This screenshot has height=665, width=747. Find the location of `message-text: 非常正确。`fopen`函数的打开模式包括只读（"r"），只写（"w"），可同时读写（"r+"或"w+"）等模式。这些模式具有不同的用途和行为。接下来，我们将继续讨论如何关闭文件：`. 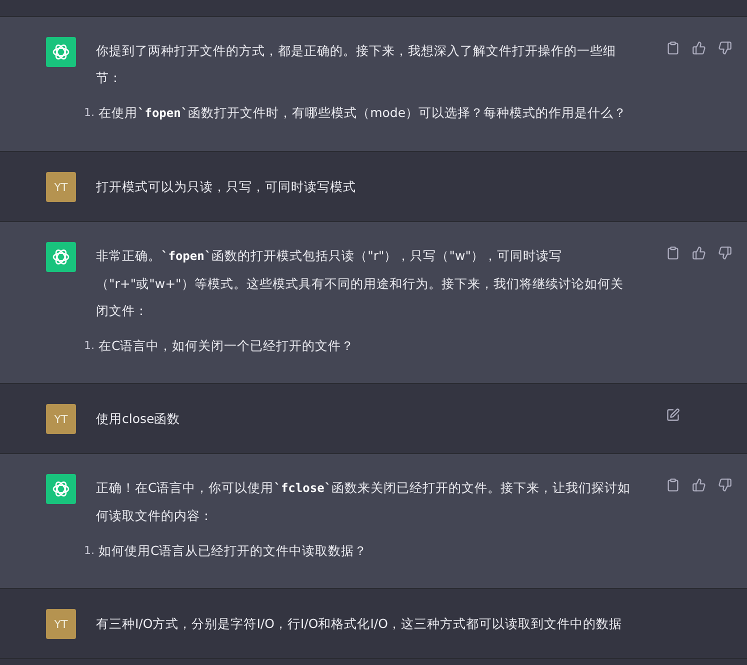

message-text: 非常正确。`fopen`函数的打开模式包括只读（"r"），只写（"w"），可同时读写（"r+"或"w+"）等模式。这些模式具有不同的用途和行为。接下来，我们将继续讨论如何关闭文件： is located at coordinates (360, 283).